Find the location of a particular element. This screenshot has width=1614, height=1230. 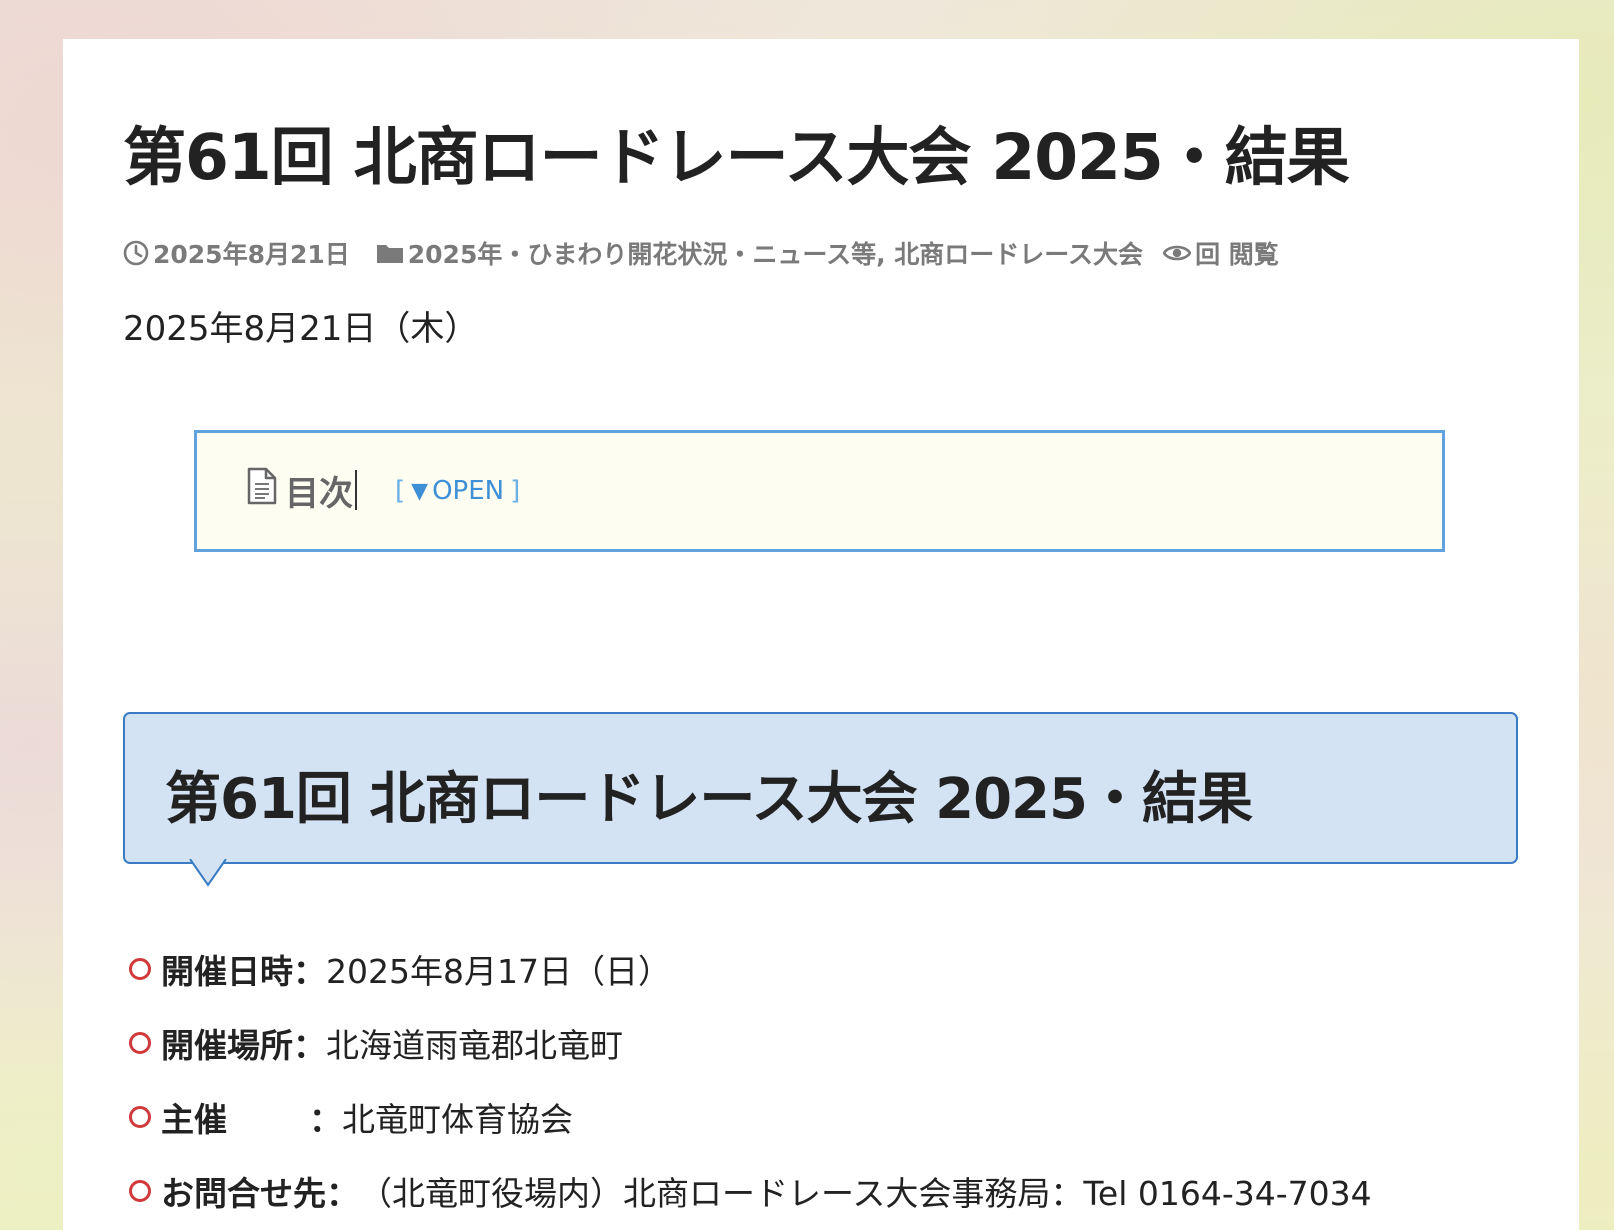

list-item: 開催場所 ： 北海道雨竜郡北竜町 is located at coordinates (747, 1043).